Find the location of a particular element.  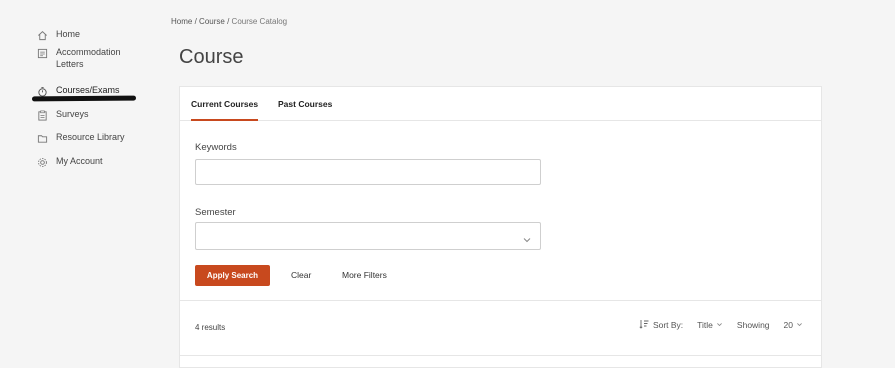

sort-label: Sort By: is located at coordinates (668, 325).